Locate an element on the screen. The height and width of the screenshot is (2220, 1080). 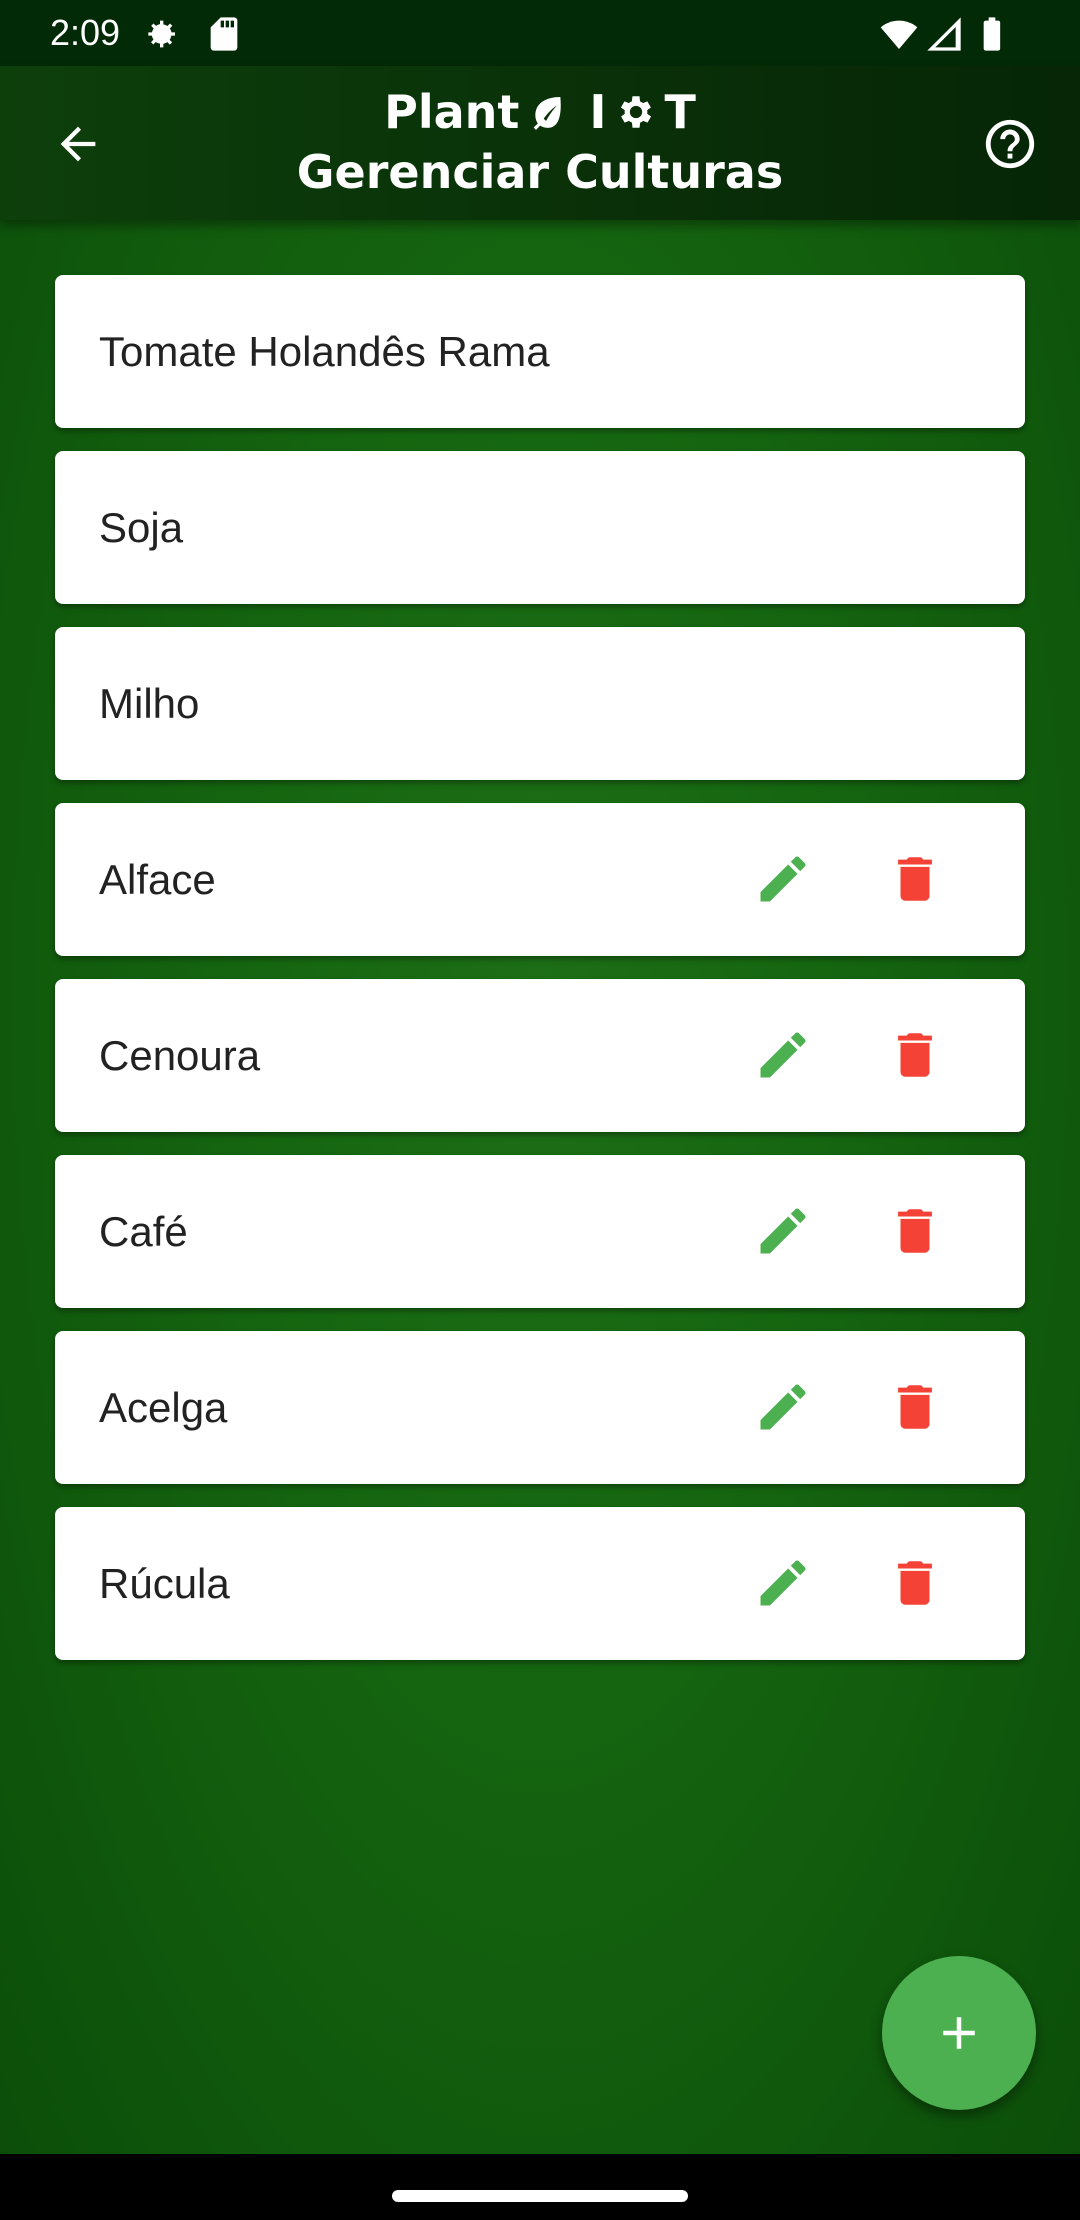
crop-name: Rúcula is located at coordinates (164, 1583).